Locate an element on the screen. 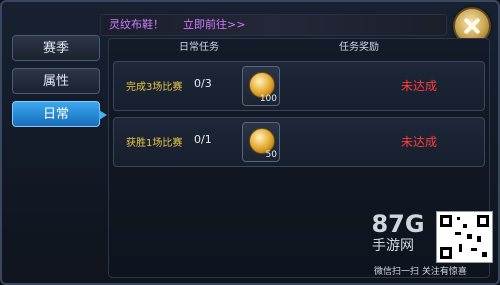  task-name: 获胜1场比赛 is located at coordinates (154, 143).